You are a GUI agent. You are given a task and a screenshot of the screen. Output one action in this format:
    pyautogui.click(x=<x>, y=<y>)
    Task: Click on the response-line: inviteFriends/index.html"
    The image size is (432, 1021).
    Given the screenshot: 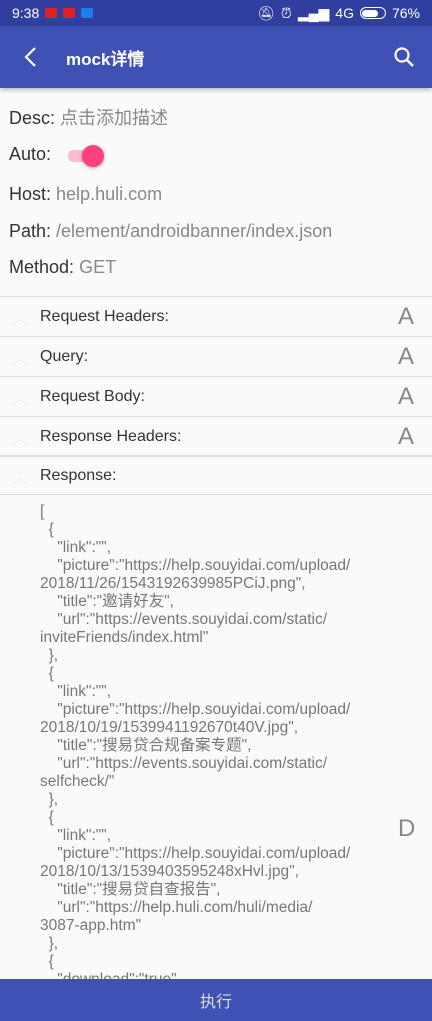 What is the action you would take?
    pyautogui.click(x=124, y=637)
    